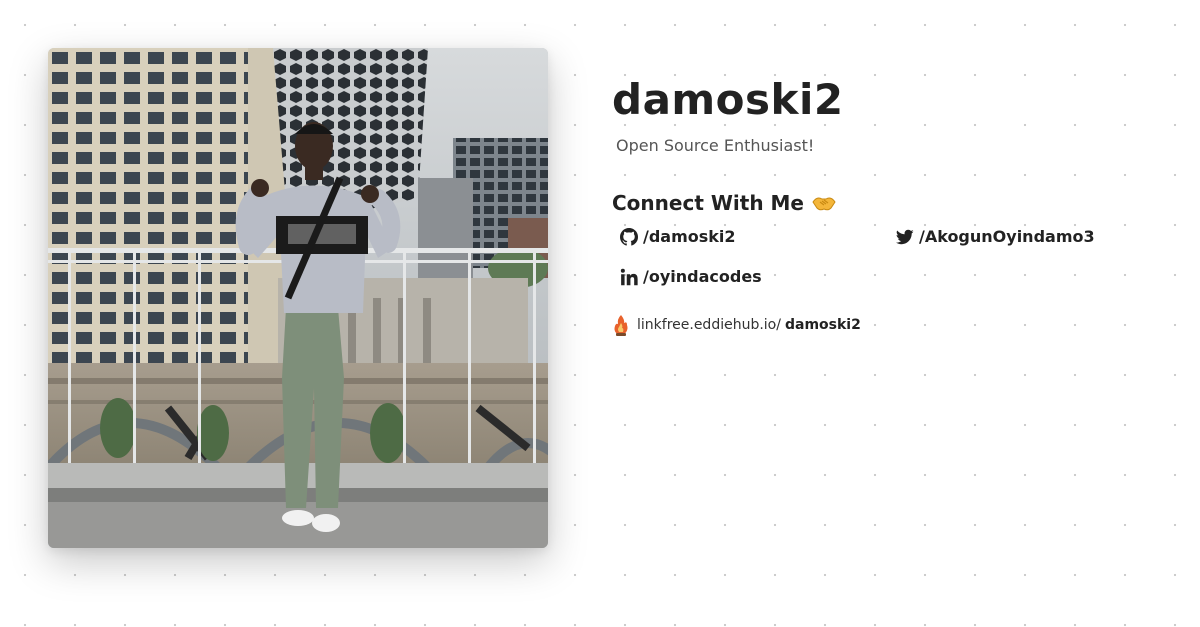 This screenshot has height=627, width=1200. Describe the element at coordinates (629, 237) in the screenshot. I see `github-icon` at that location.